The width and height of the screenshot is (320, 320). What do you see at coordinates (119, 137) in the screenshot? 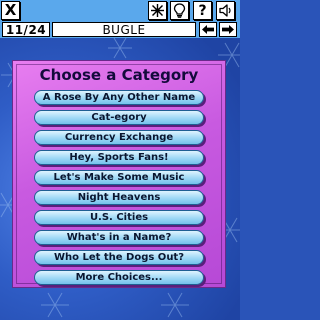
I see `category-button-currency-exchange: Currency Exchange` at bounding box center [119, 137].